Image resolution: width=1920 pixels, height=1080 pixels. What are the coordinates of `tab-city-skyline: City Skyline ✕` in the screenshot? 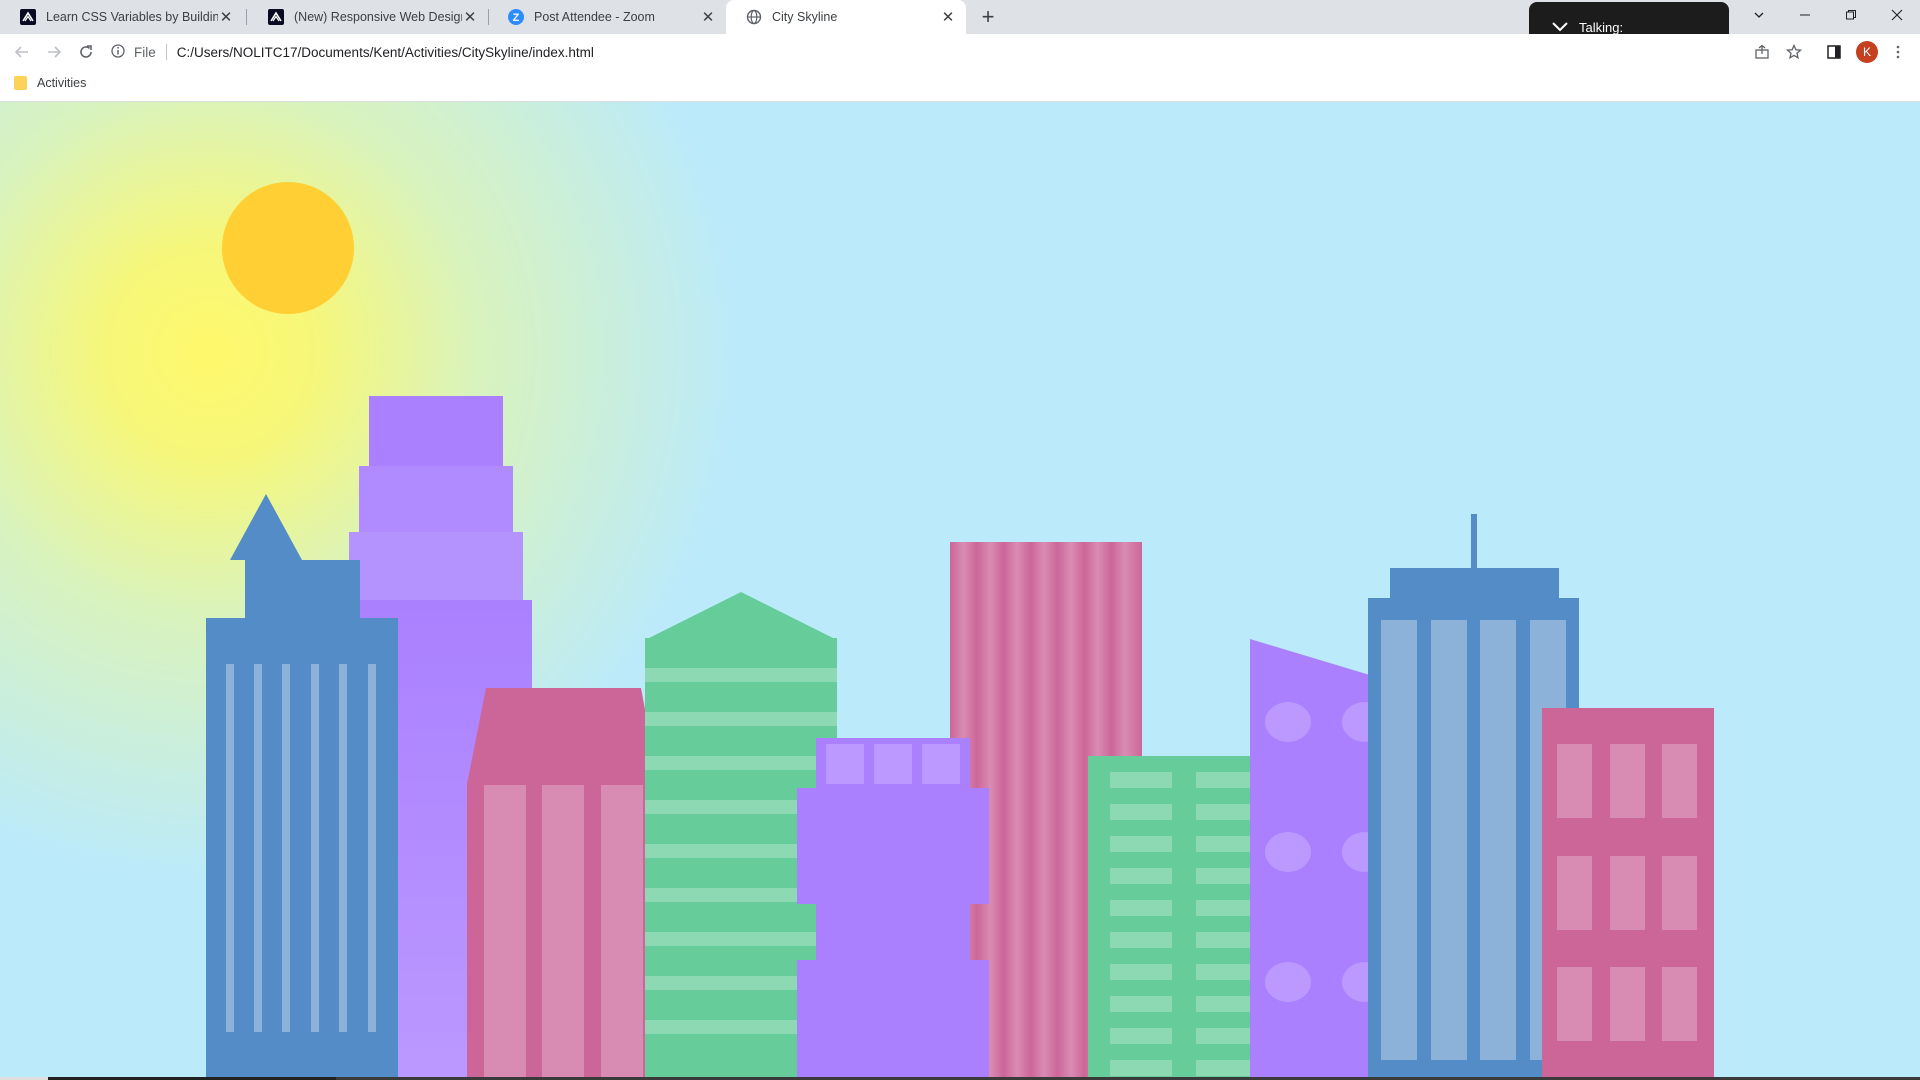 It's located at (846, 17).